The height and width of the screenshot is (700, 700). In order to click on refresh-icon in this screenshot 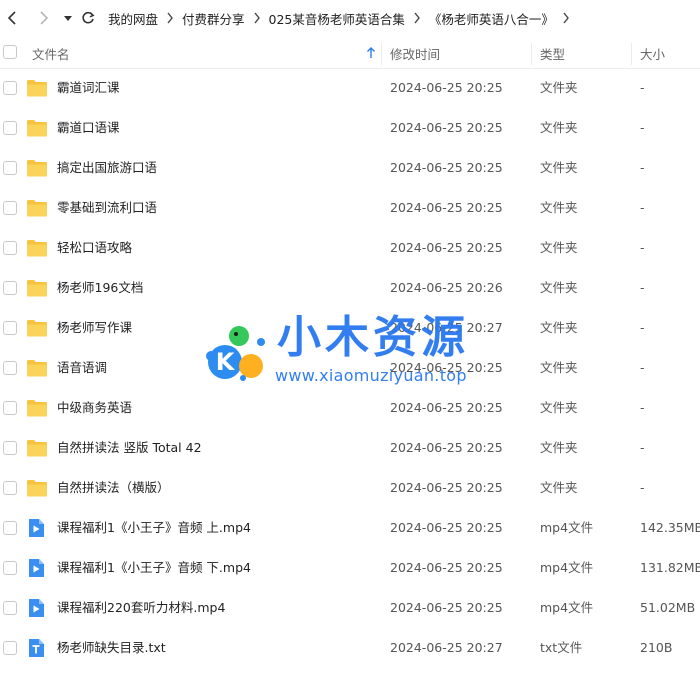, I will do `click(88, 17)`.